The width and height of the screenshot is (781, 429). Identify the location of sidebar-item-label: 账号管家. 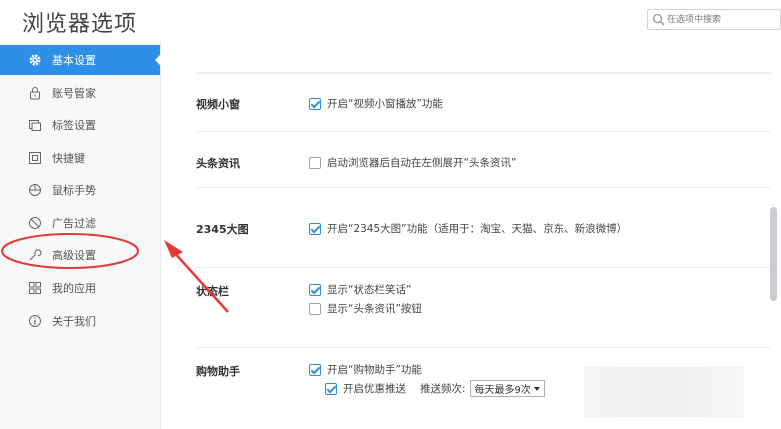
(74, 93).